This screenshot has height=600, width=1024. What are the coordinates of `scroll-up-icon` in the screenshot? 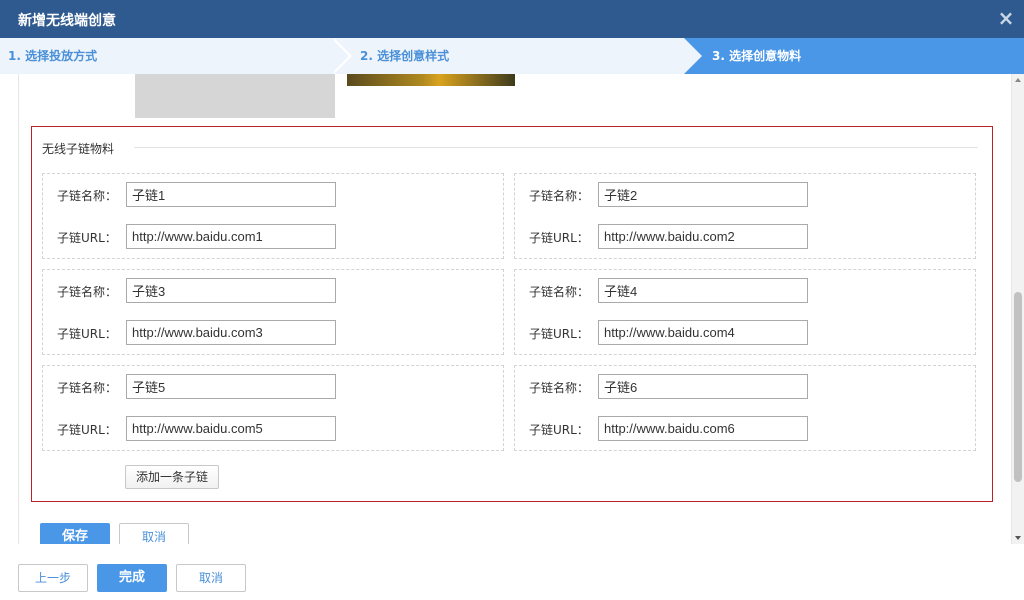 It's located at (1018, 80).